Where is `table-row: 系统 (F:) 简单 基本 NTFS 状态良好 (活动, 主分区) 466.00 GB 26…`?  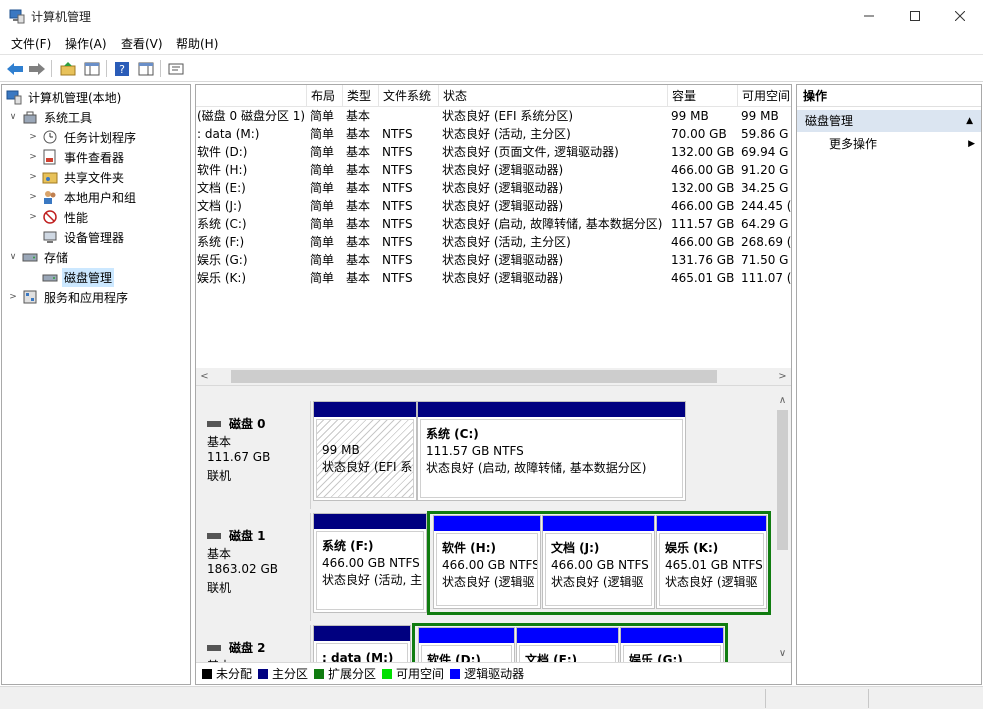
table-row: 系统 (F:) 简单 基本 NTFS 状态良好 (活动, 主分区) 466.00 GB 26… is located at coordinates (493, 242).